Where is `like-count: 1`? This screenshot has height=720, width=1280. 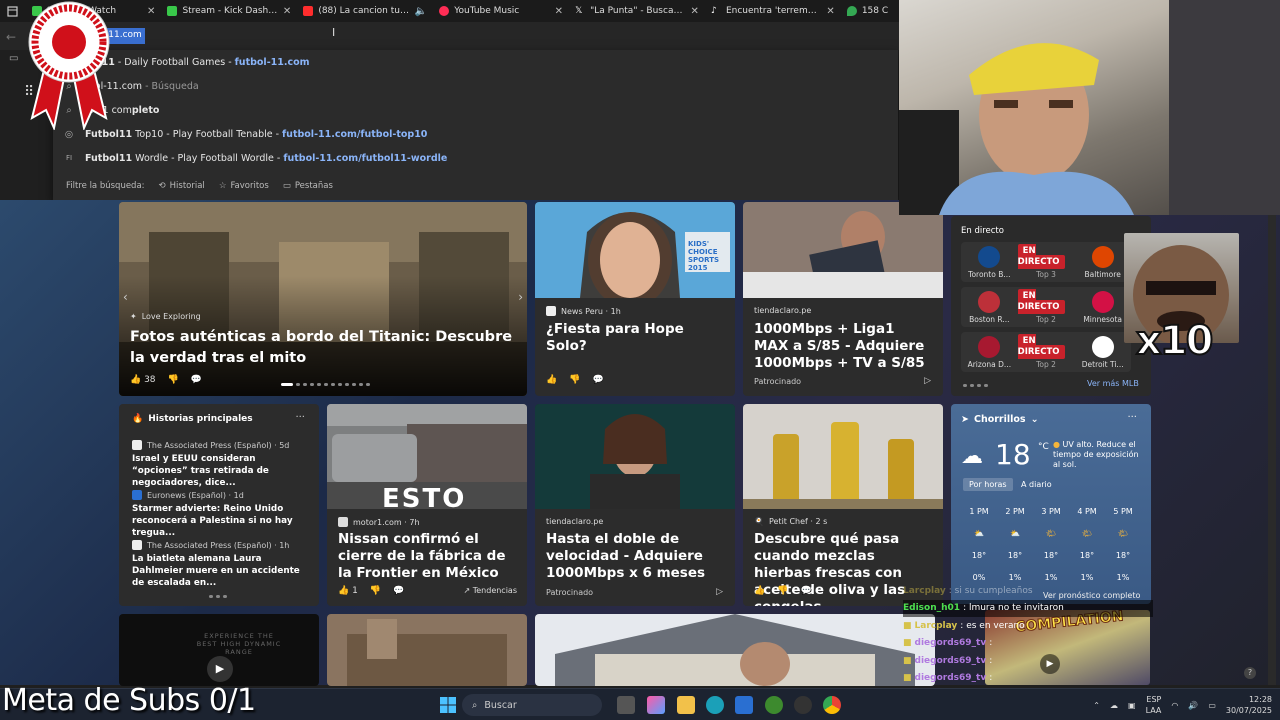 like-count: 1 is located at coordinates (355, 591).